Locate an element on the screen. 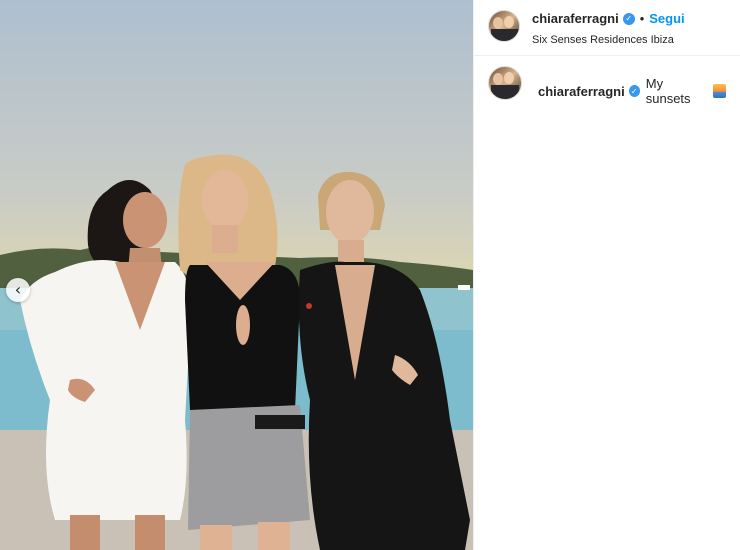  caption-text: chiaraferragni ✓ My sunsets is located at coordinates (632, 88).